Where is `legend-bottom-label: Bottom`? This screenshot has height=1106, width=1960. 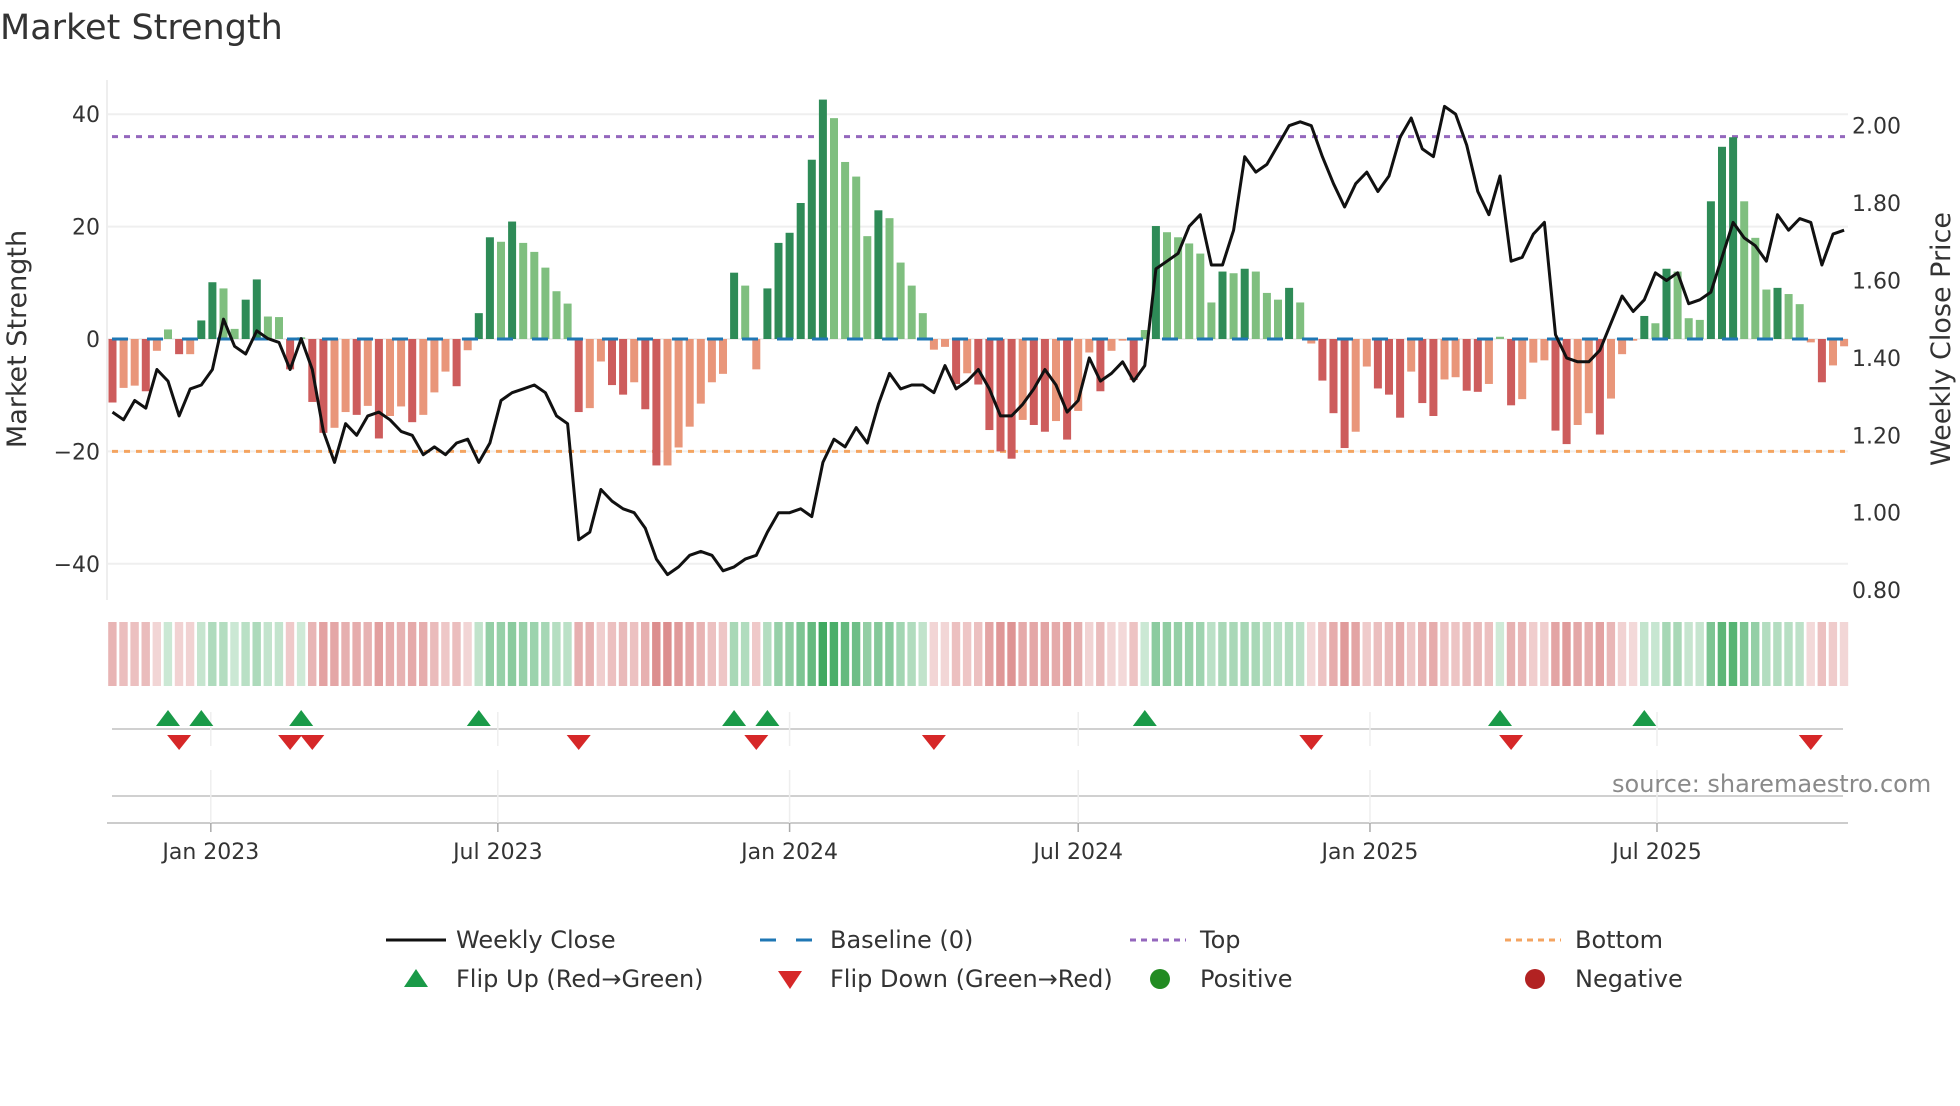
legend-bottom-label: Bottom is located at coordinates (1619, 940).